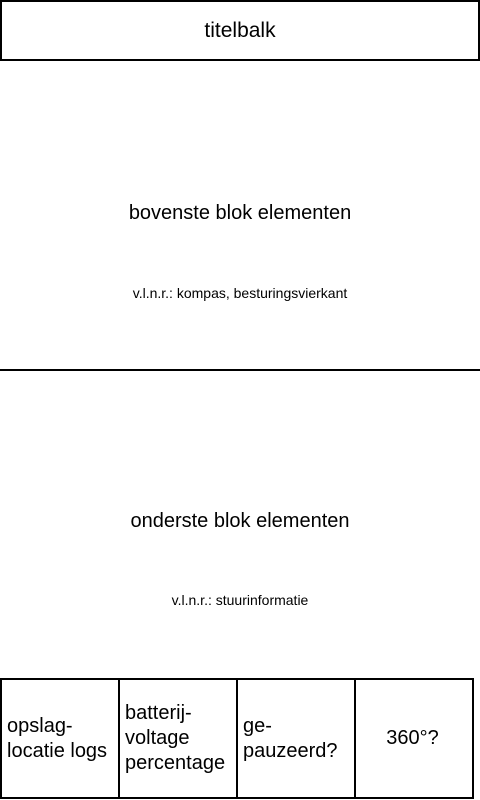  I want to click on status-cell-paused: ge- pauzeerd?, so click(296, 738).